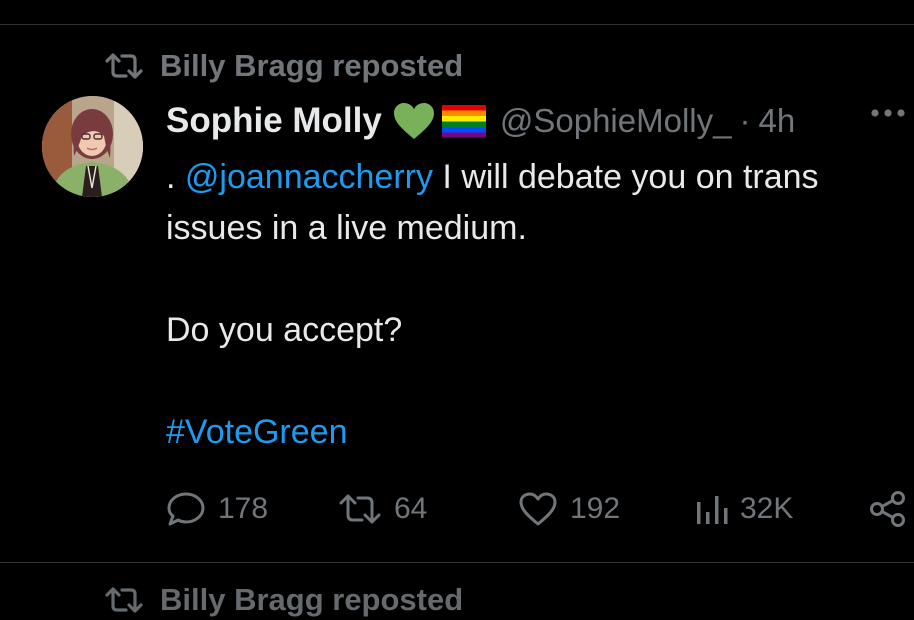 This screenshot has width=914, height=620. I want to click on share-icon, so click(888, 509).